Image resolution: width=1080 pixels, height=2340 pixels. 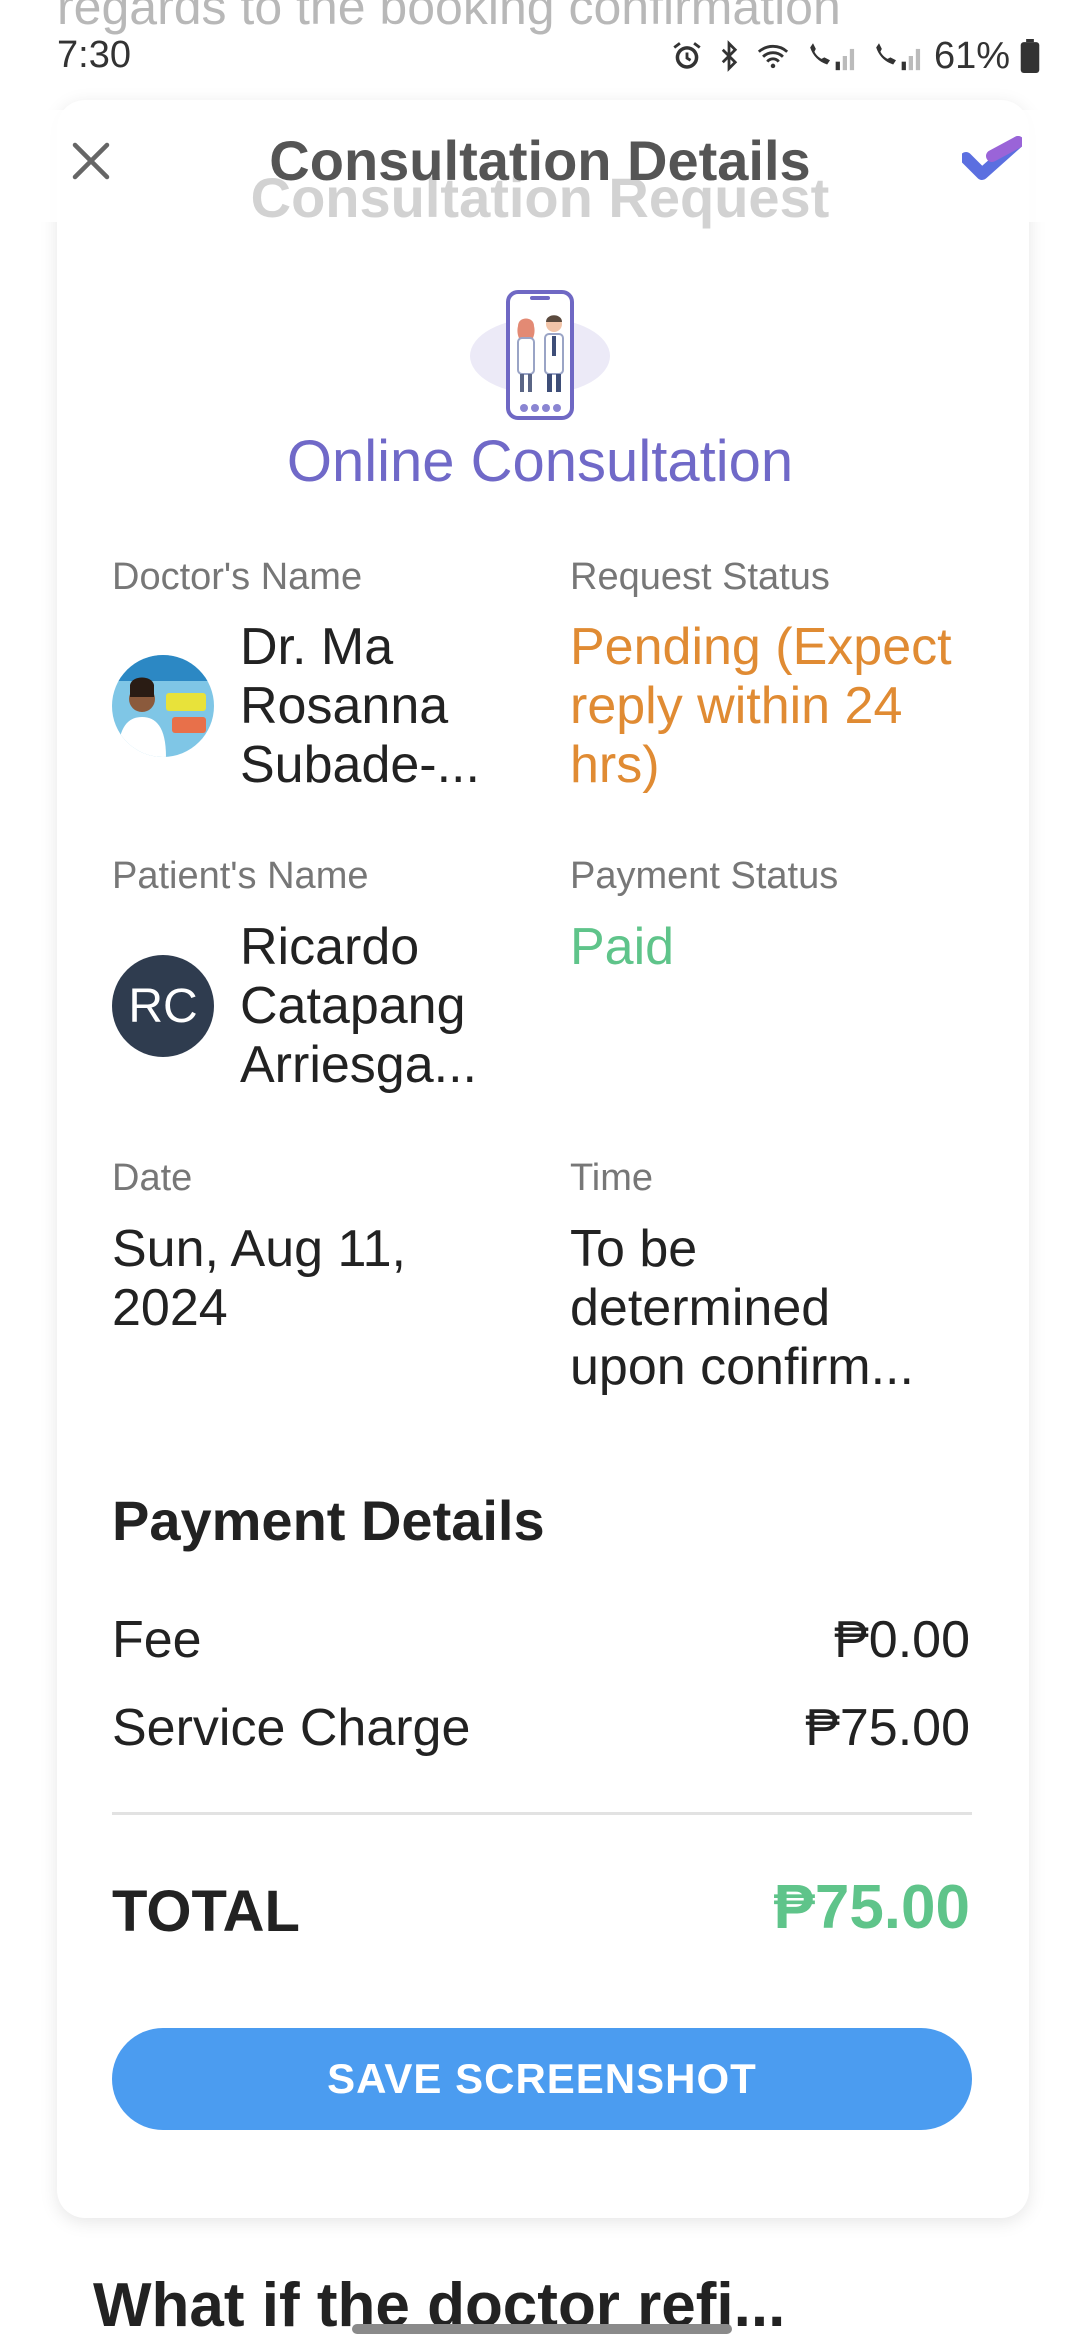 What do you see at coordinates (540, 55) in the screenshot?
I see `status-bar: 7:30 61%` at bounding box center [540, 55].